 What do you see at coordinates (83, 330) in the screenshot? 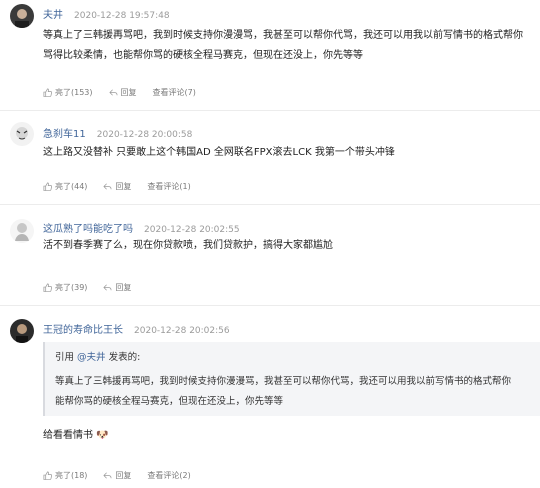
I see `username: 王冠的寿命比王长` at bounding box center [83, 330].